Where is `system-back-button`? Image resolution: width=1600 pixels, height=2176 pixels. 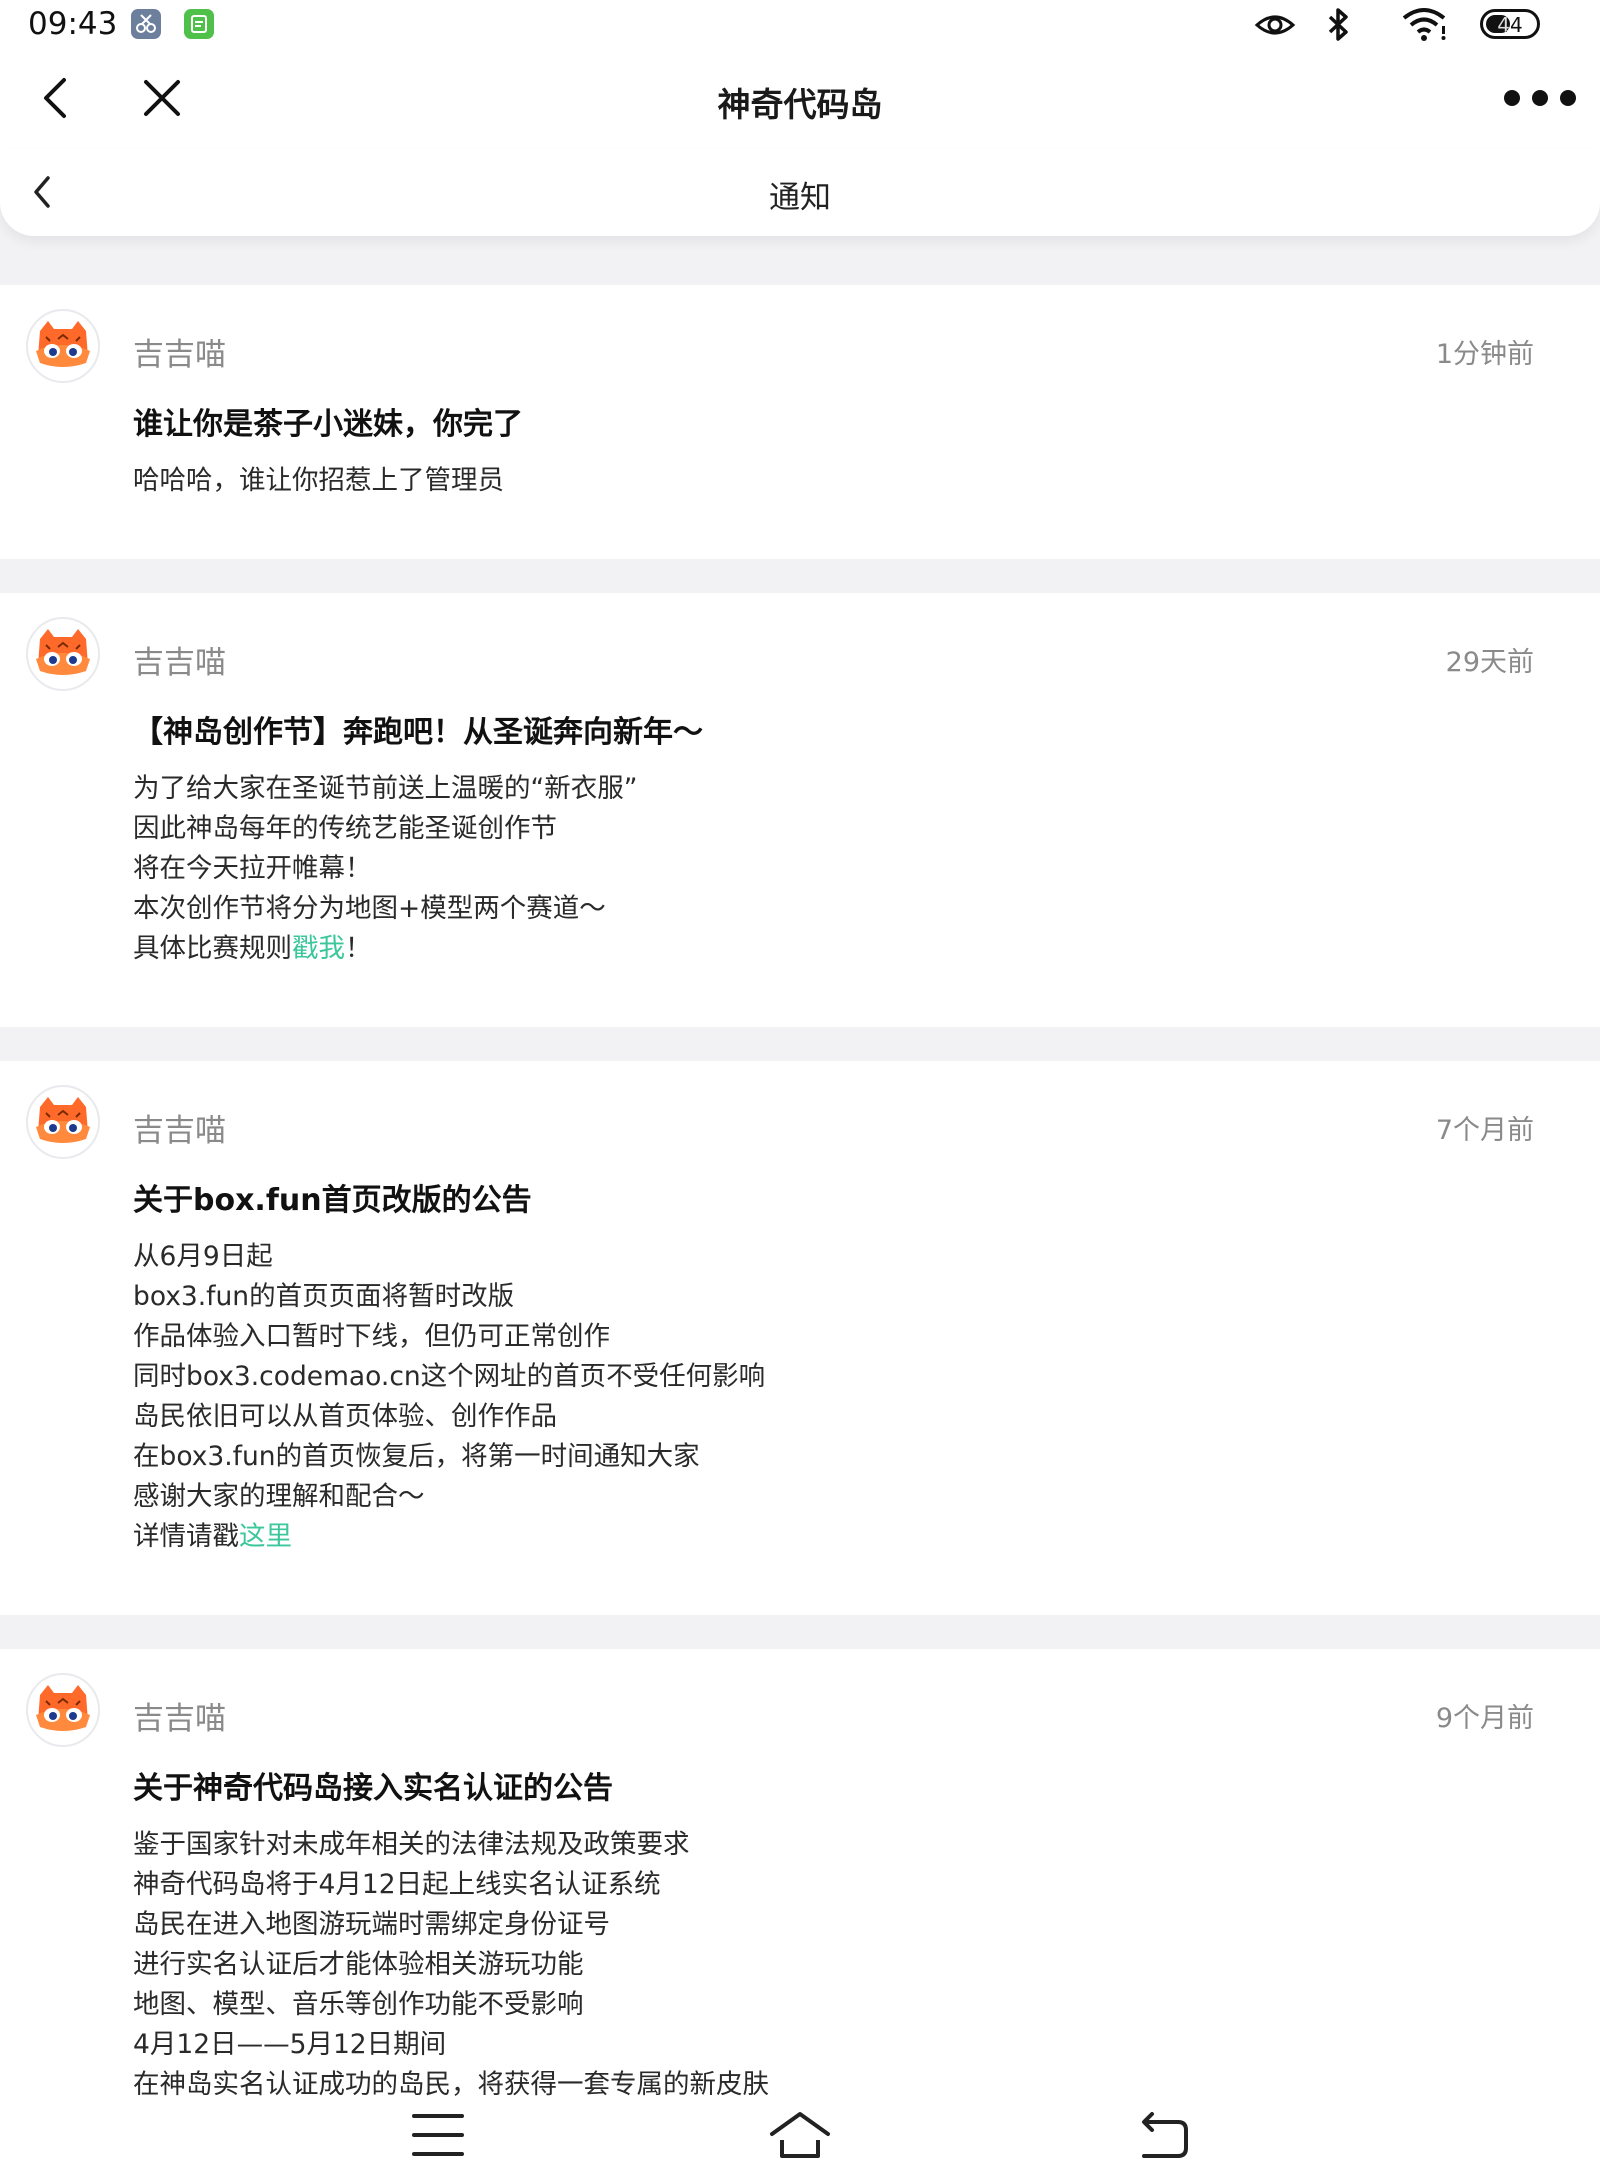
system-back-button is located at coordinates (1162, 2138).